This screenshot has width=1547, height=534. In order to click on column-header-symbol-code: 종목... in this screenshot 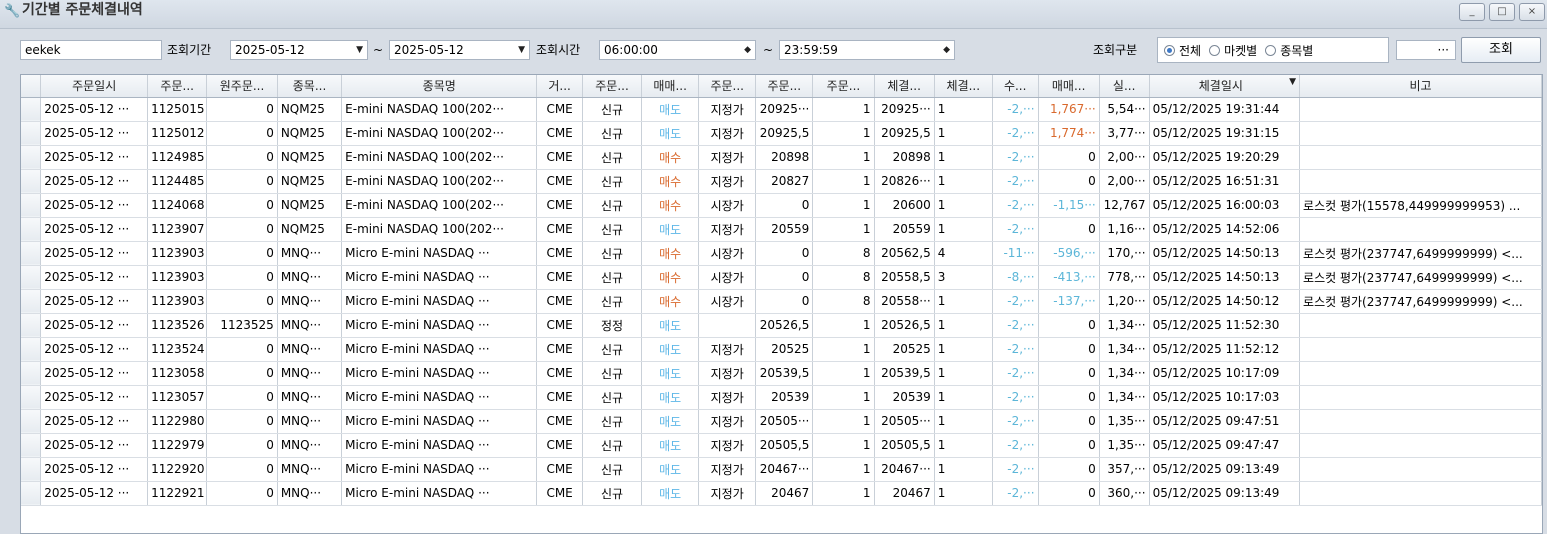, I will do `click(310, 86)`.